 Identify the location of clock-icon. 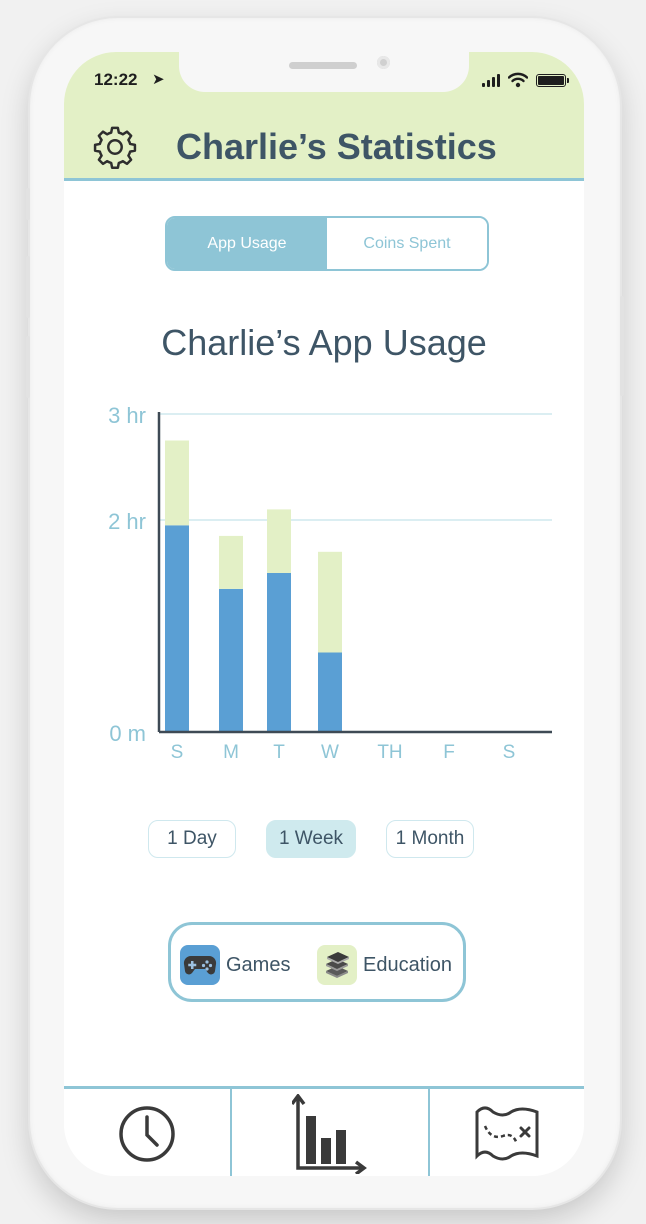
(147, 1134).